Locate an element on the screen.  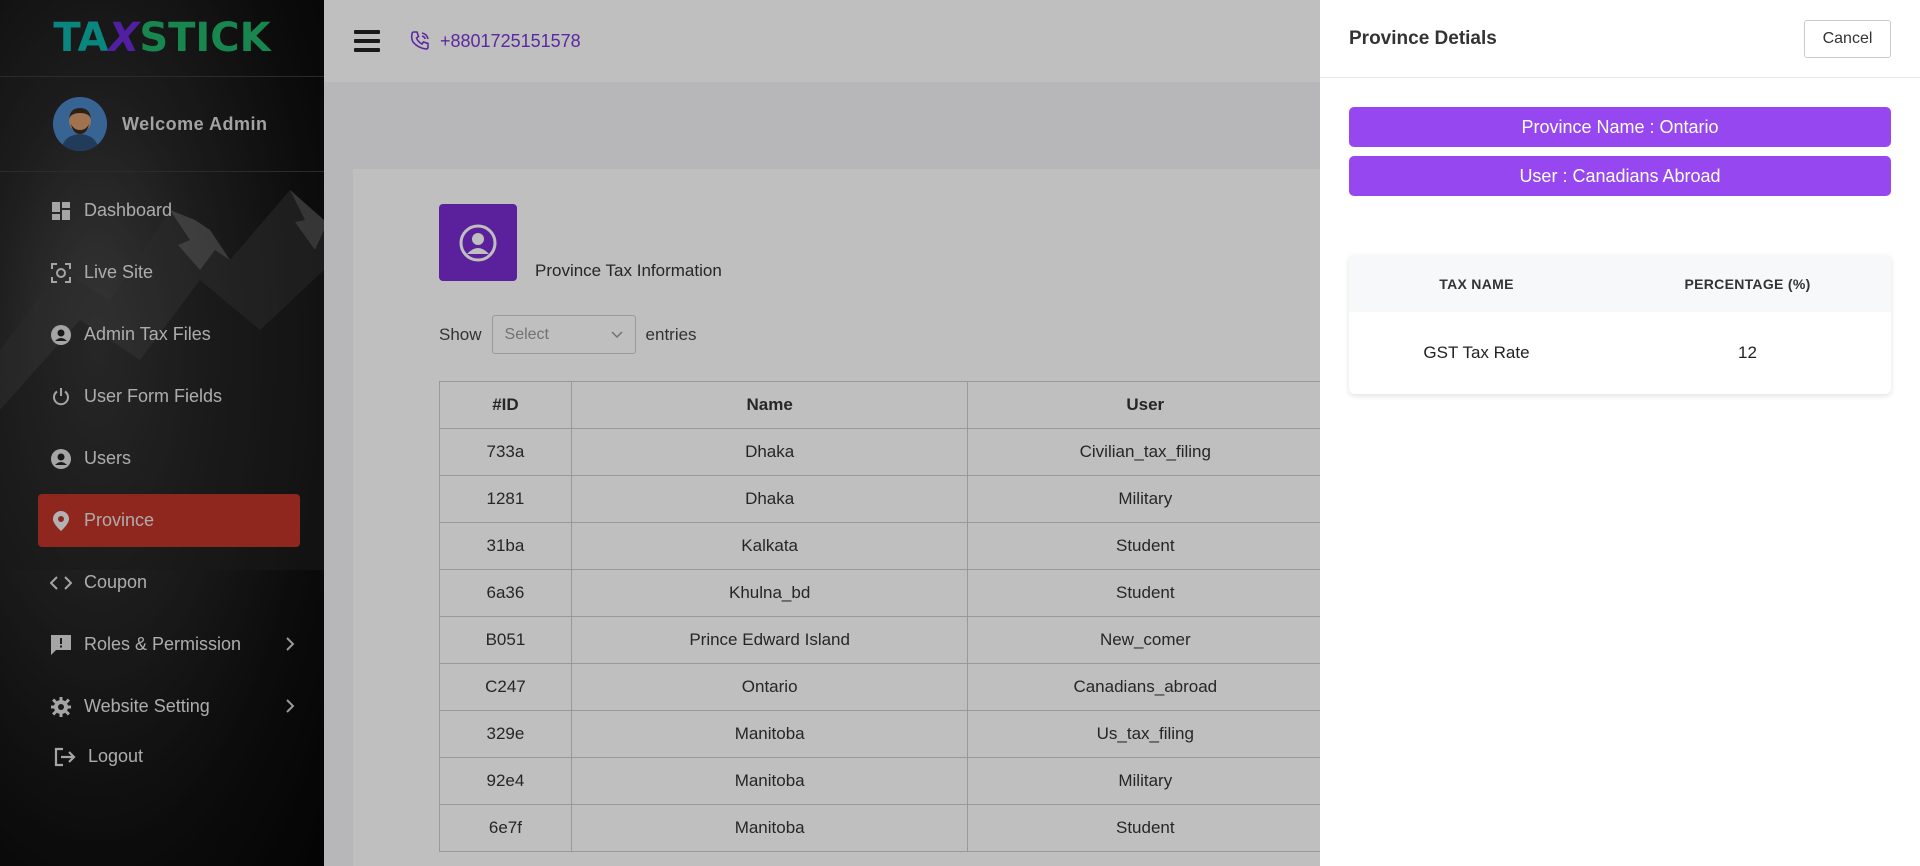
tax-table-header: TAX NAME PERCENTAGE (%) is located at coordinates (1620, 283).